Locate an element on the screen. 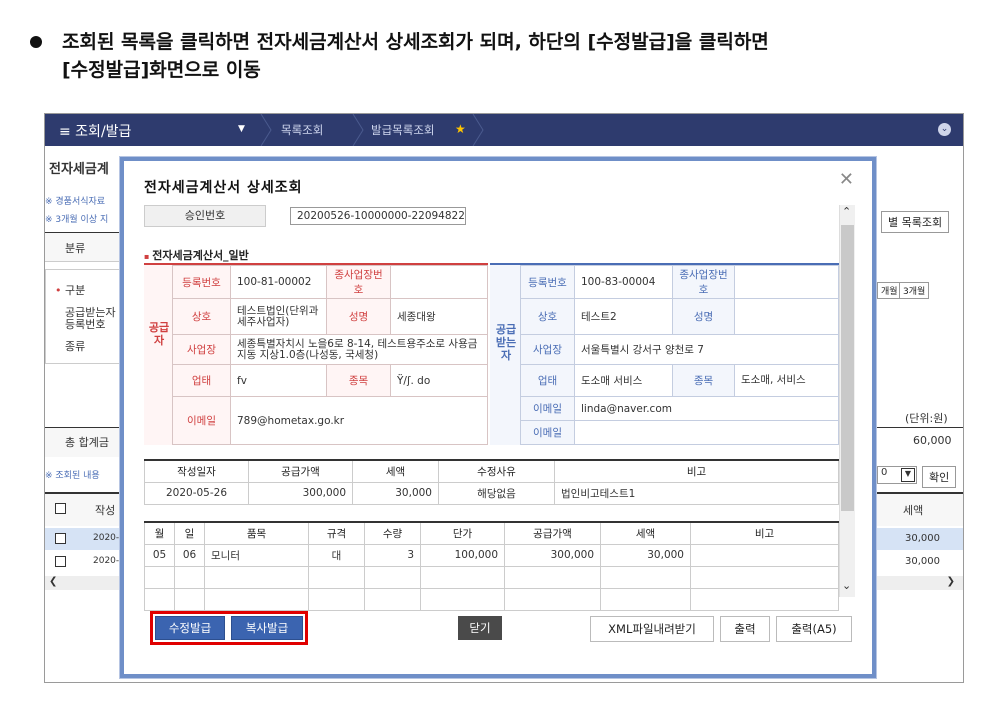 The height and width of the screenshot is (705, 1000). item-cell: 100,000 is located at coordinates (462, 555).